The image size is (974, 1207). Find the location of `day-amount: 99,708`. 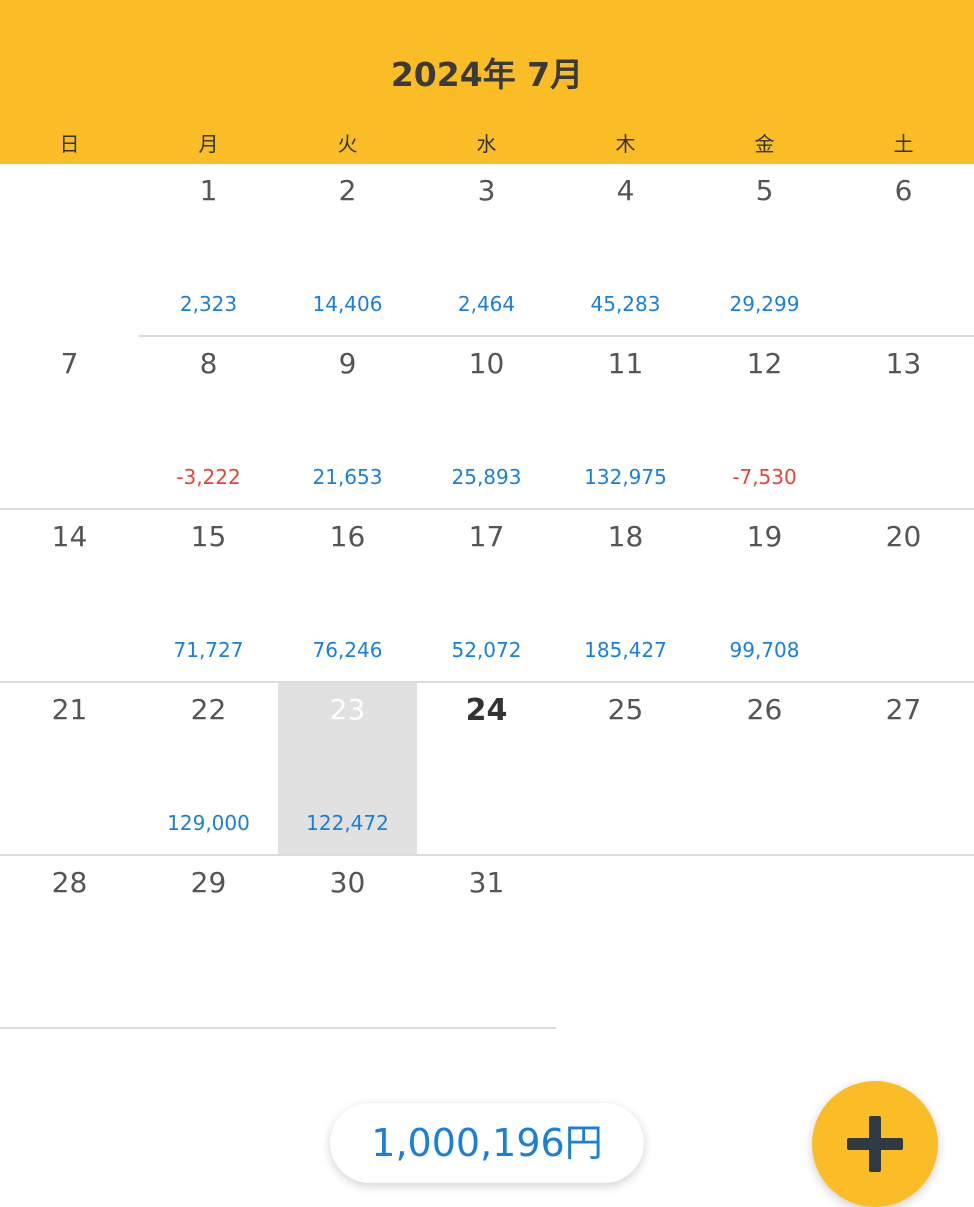

day-amount: 99,708 is located at coordinates (764, 650).